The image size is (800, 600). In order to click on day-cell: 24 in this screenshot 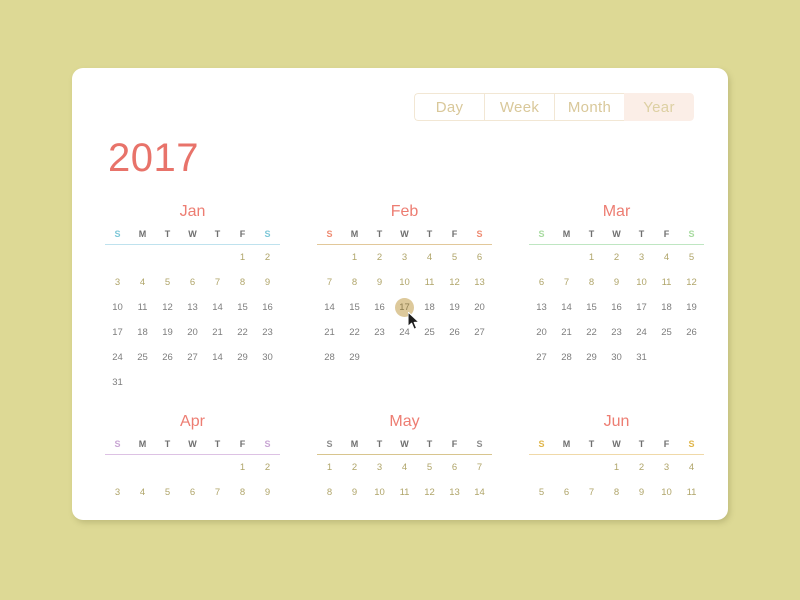, I will do `click(117, 357)`.